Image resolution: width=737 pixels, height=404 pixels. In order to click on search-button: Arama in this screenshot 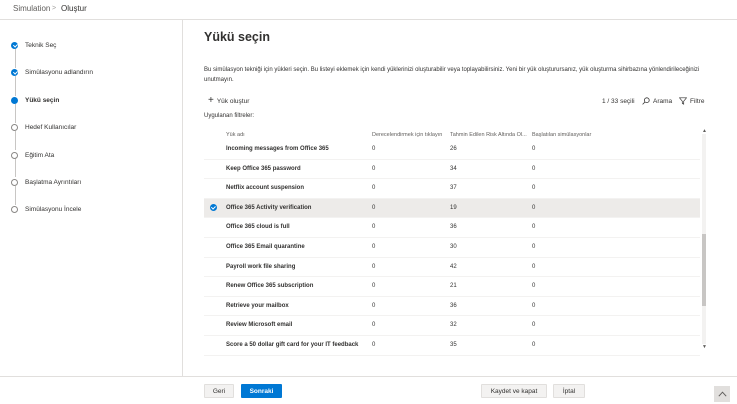, I will do `click(657, 101)`.